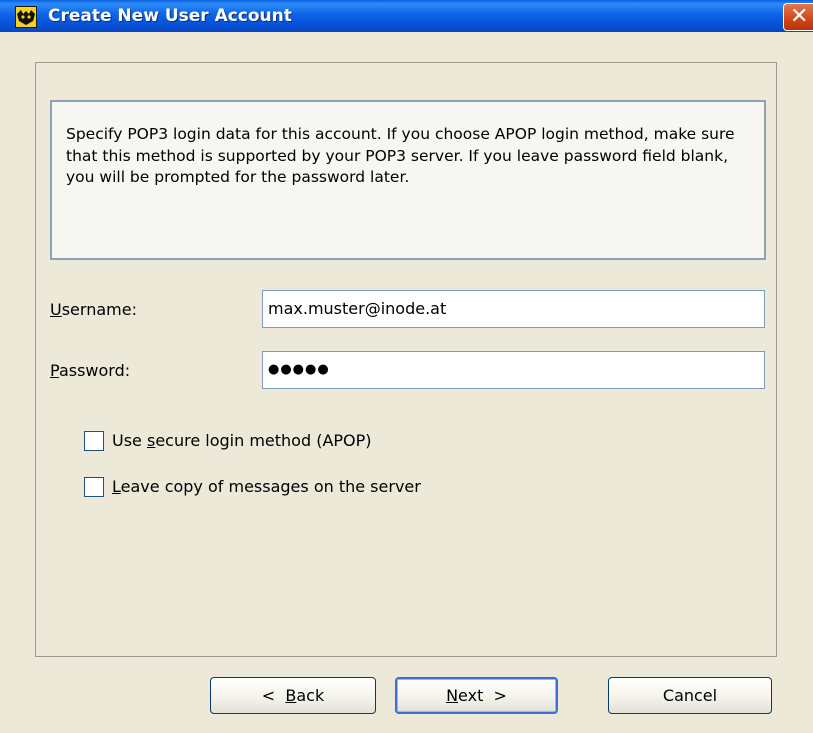  Describe the element at coordinates (54, 370) in the screenshot. I see `password-label-mnemonic: P` at that location.